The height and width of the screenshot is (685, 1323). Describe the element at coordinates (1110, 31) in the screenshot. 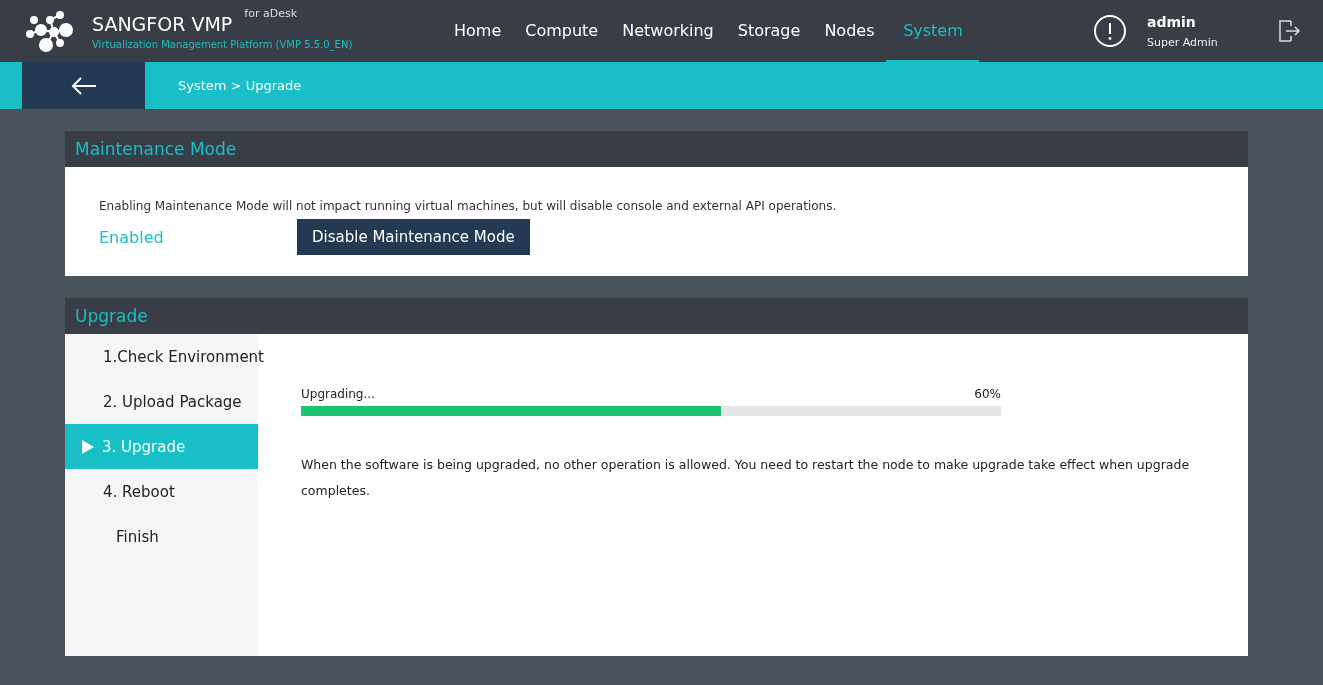

I see `alert-icon` at that location.